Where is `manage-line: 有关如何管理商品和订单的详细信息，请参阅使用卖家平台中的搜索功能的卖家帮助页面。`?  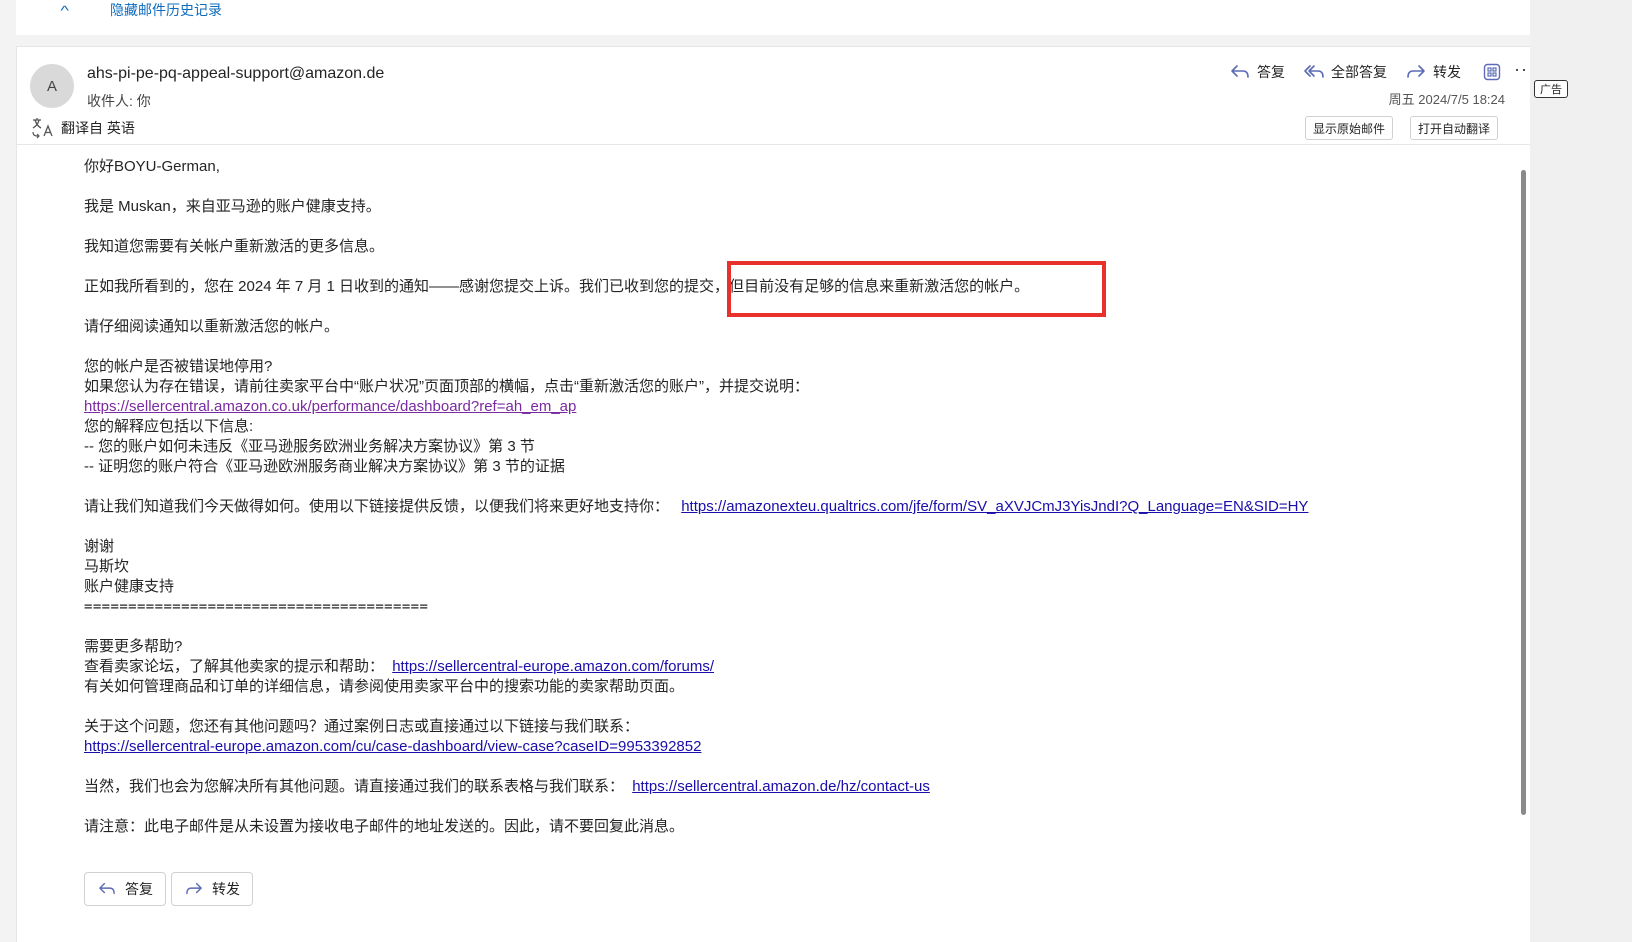 manage-line: 有关如何管理商品和订单的详细信息，请参阅使用卖家平台中的搜索功能的卖家帮助页面。 is located at coordinates (384, 686).